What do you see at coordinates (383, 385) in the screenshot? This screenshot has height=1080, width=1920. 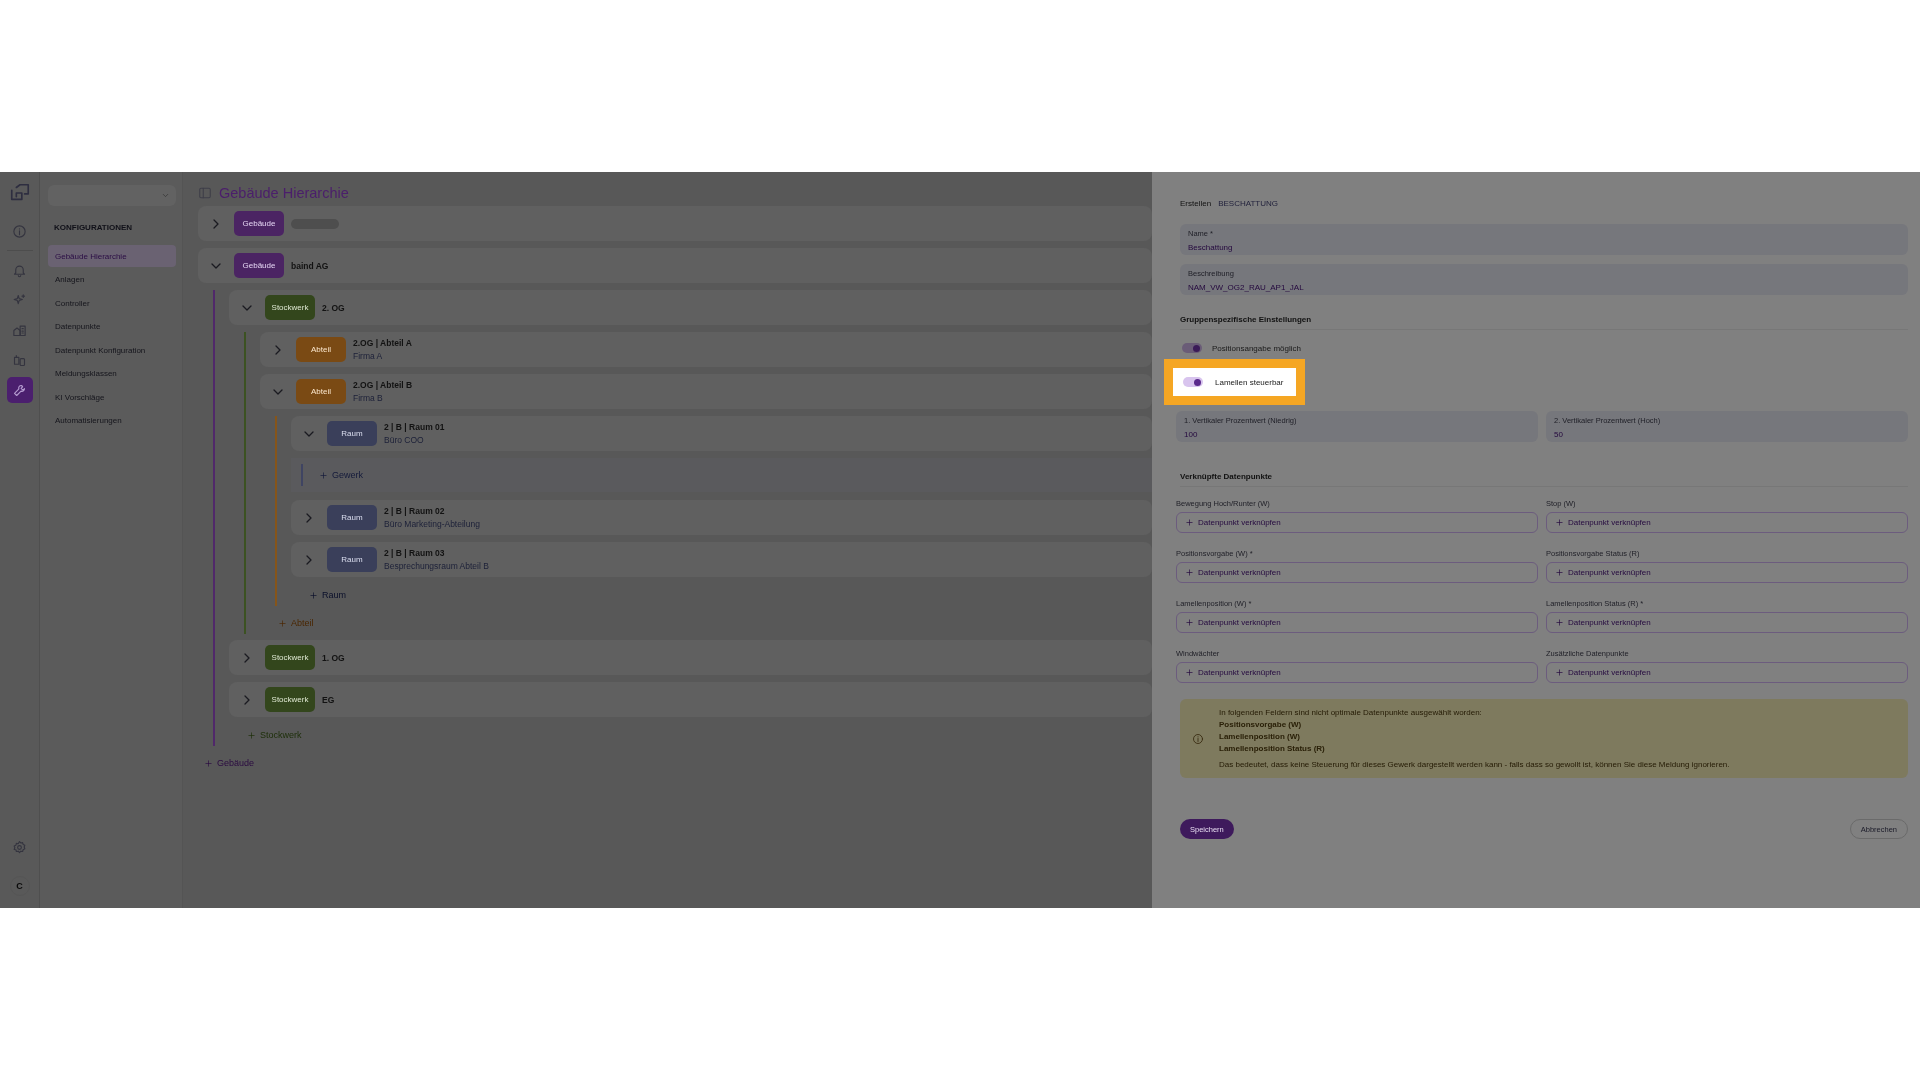 I see `node-title: 2.OG | Abteil B` at bounding box center [383, 385].